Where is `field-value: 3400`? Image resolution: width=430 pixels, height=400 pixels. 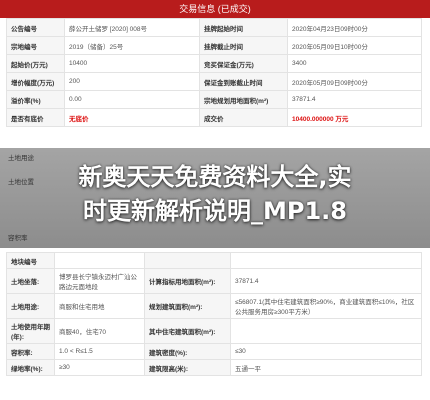
field-value: 3400 is located at coordinates (354, 63).